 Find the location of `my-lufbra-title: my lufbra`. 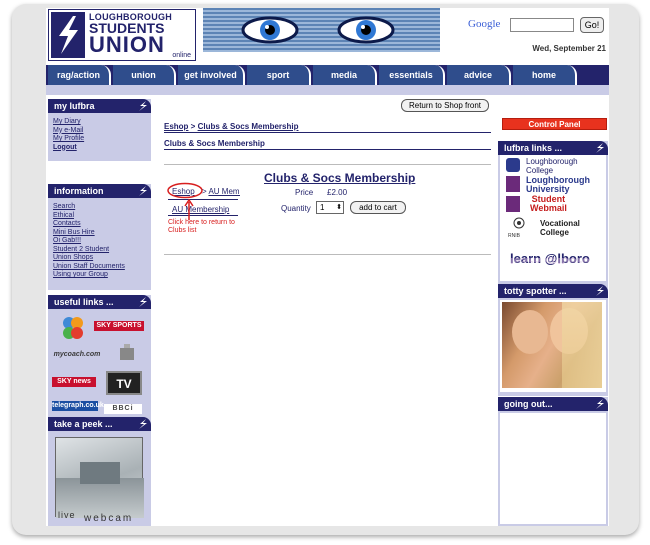

my-lufbra-title: my lufbra is located at coordinates (74, 106).